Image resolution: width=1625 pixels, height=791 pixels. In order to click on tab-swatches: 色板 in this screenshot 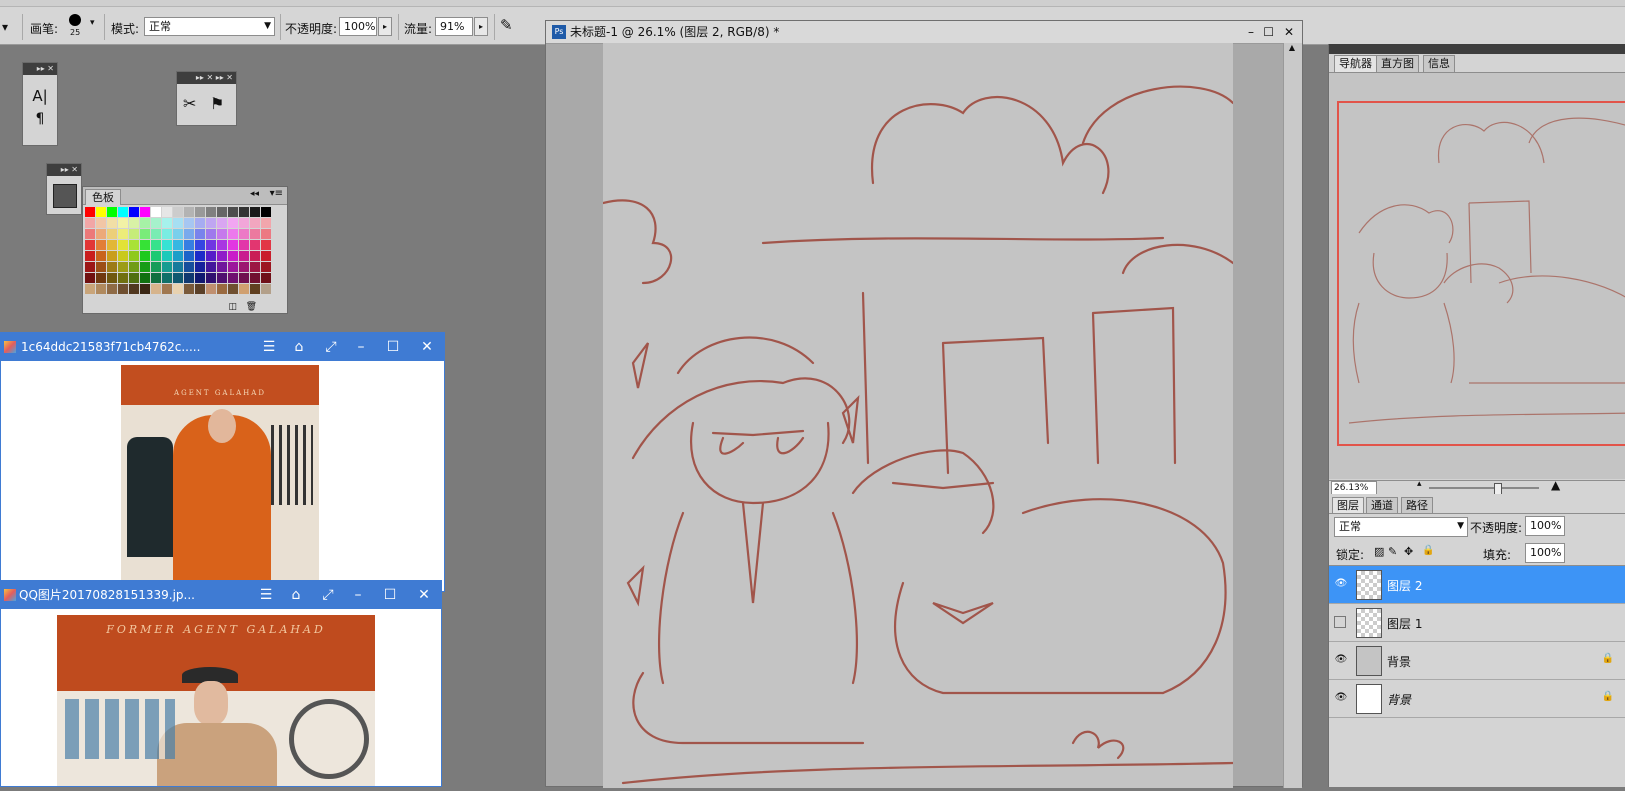, I will do `click(103, 197)`.